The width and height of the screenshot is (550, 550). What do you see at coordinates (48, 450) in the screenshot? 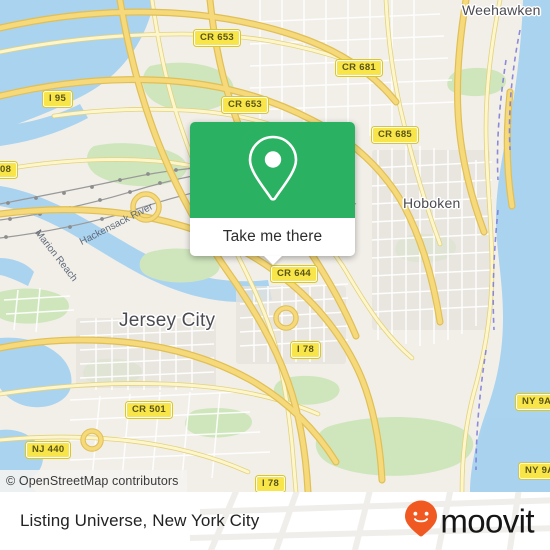
I see `road-shield: NJ 440` at bounding box center [48, 450].